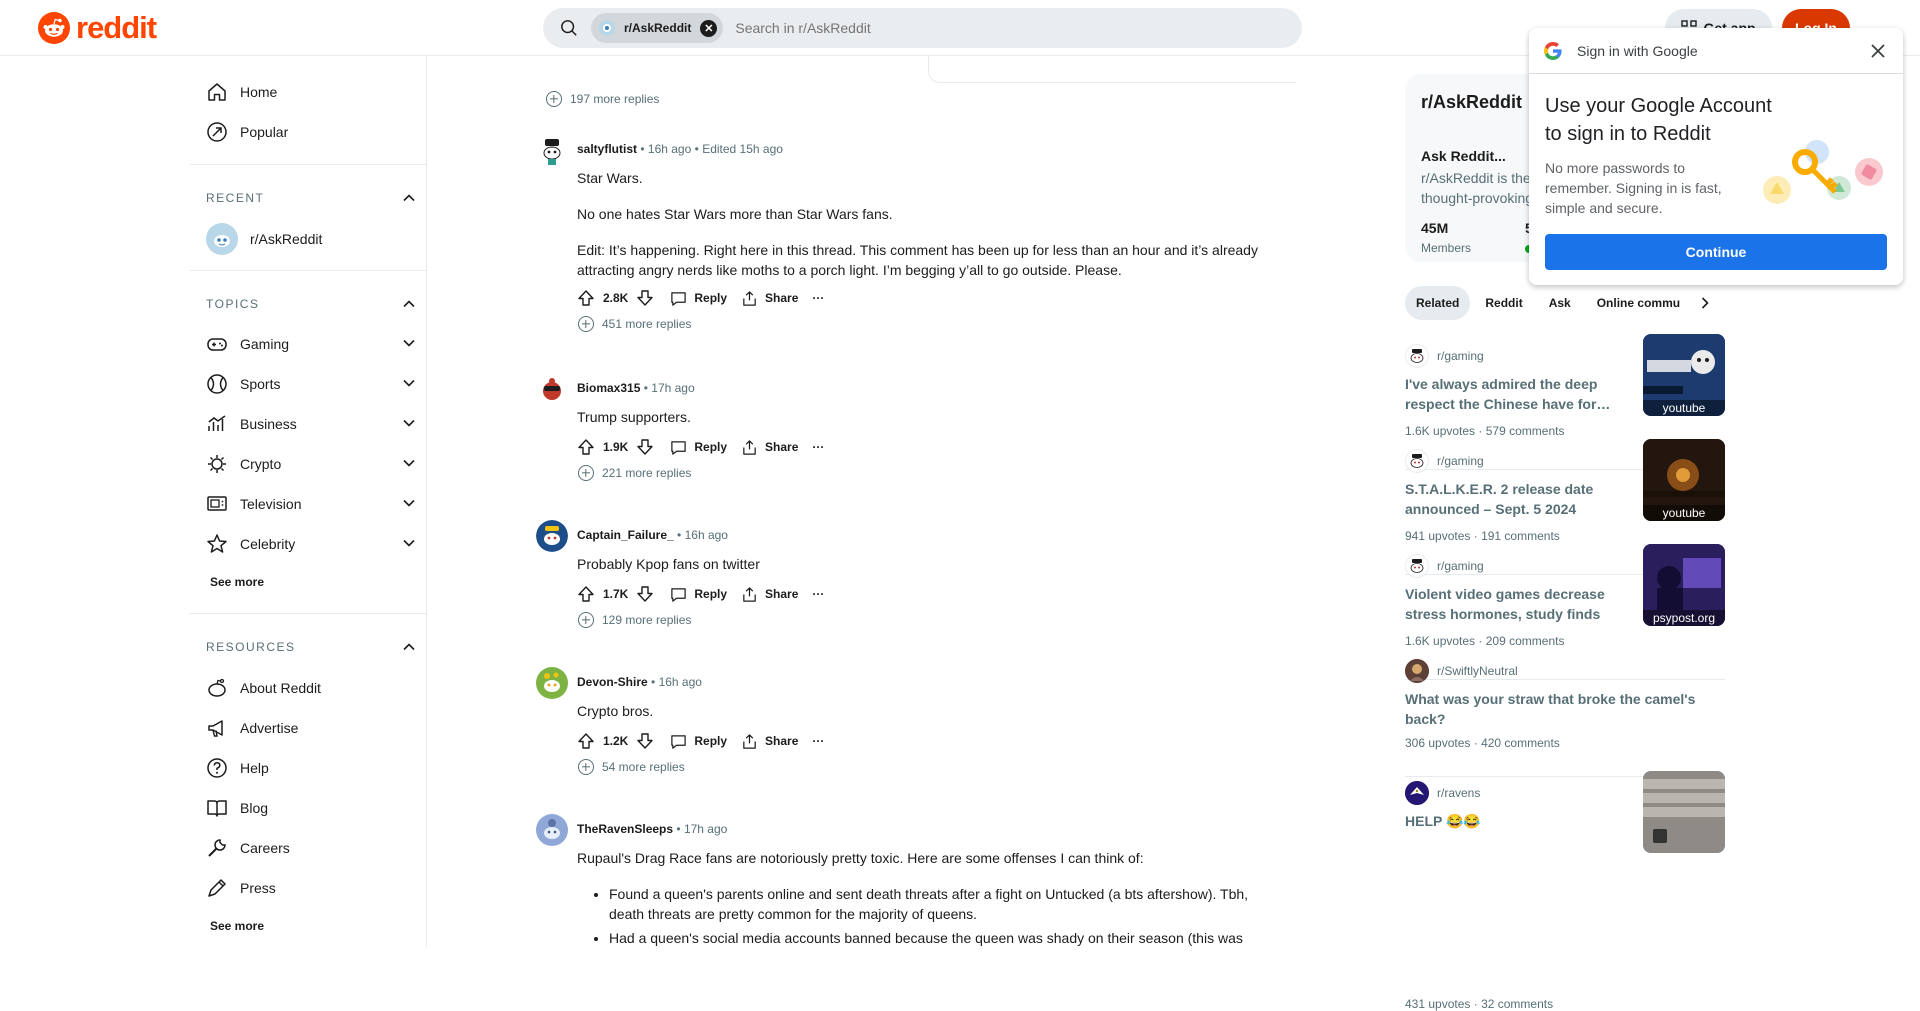 The height and width of the screenshot is (1011, 1920). Describe the element at coordinates (612, 682) in the screenshot. I see `comment-author: Devon-Shire` at that location.